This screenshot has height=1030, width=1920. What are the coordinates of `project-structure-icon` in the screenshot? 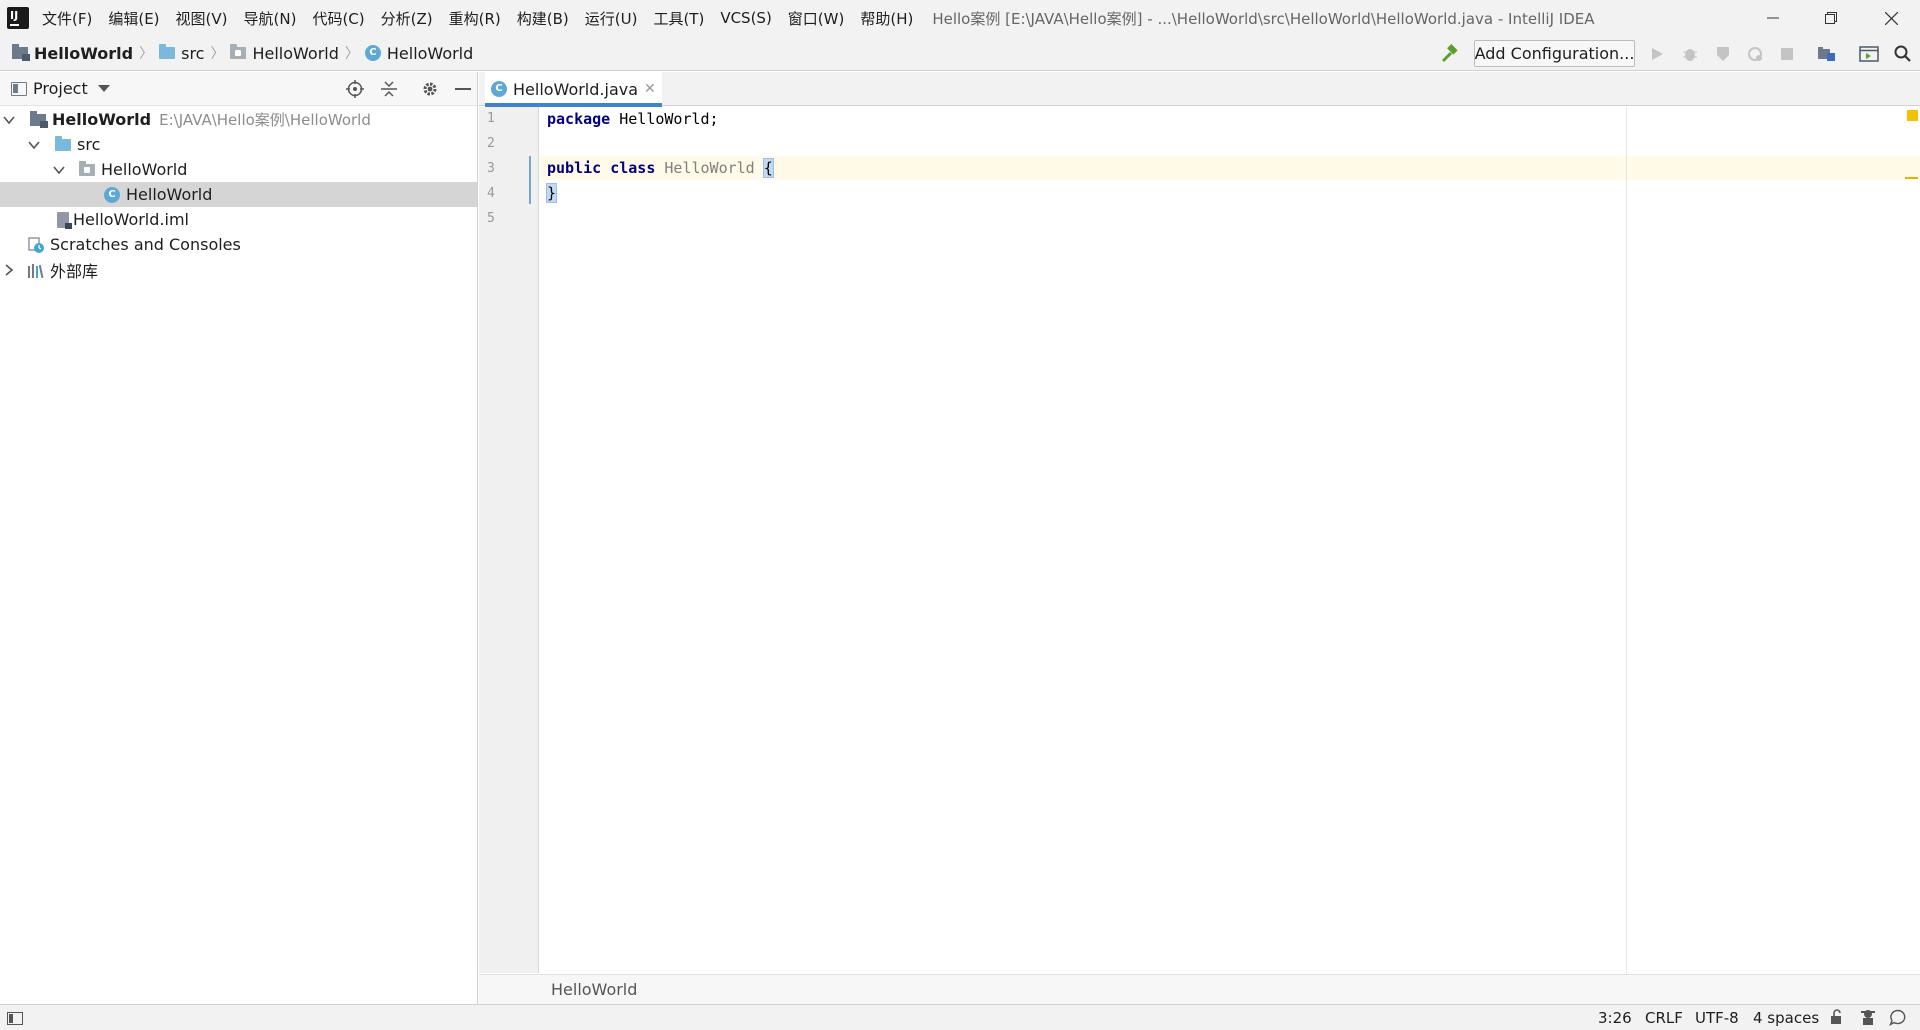 It's located at (1826, 54).